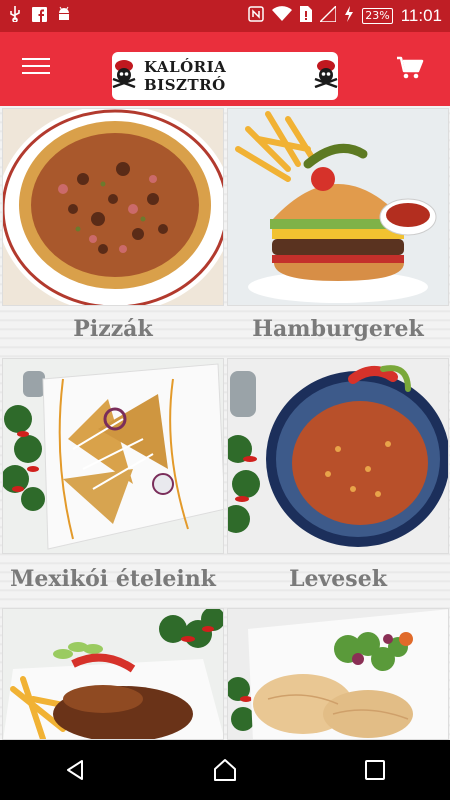 This screenshot has width=450, height=800. I want to click on quesadilla-photo, so click(113, 456).